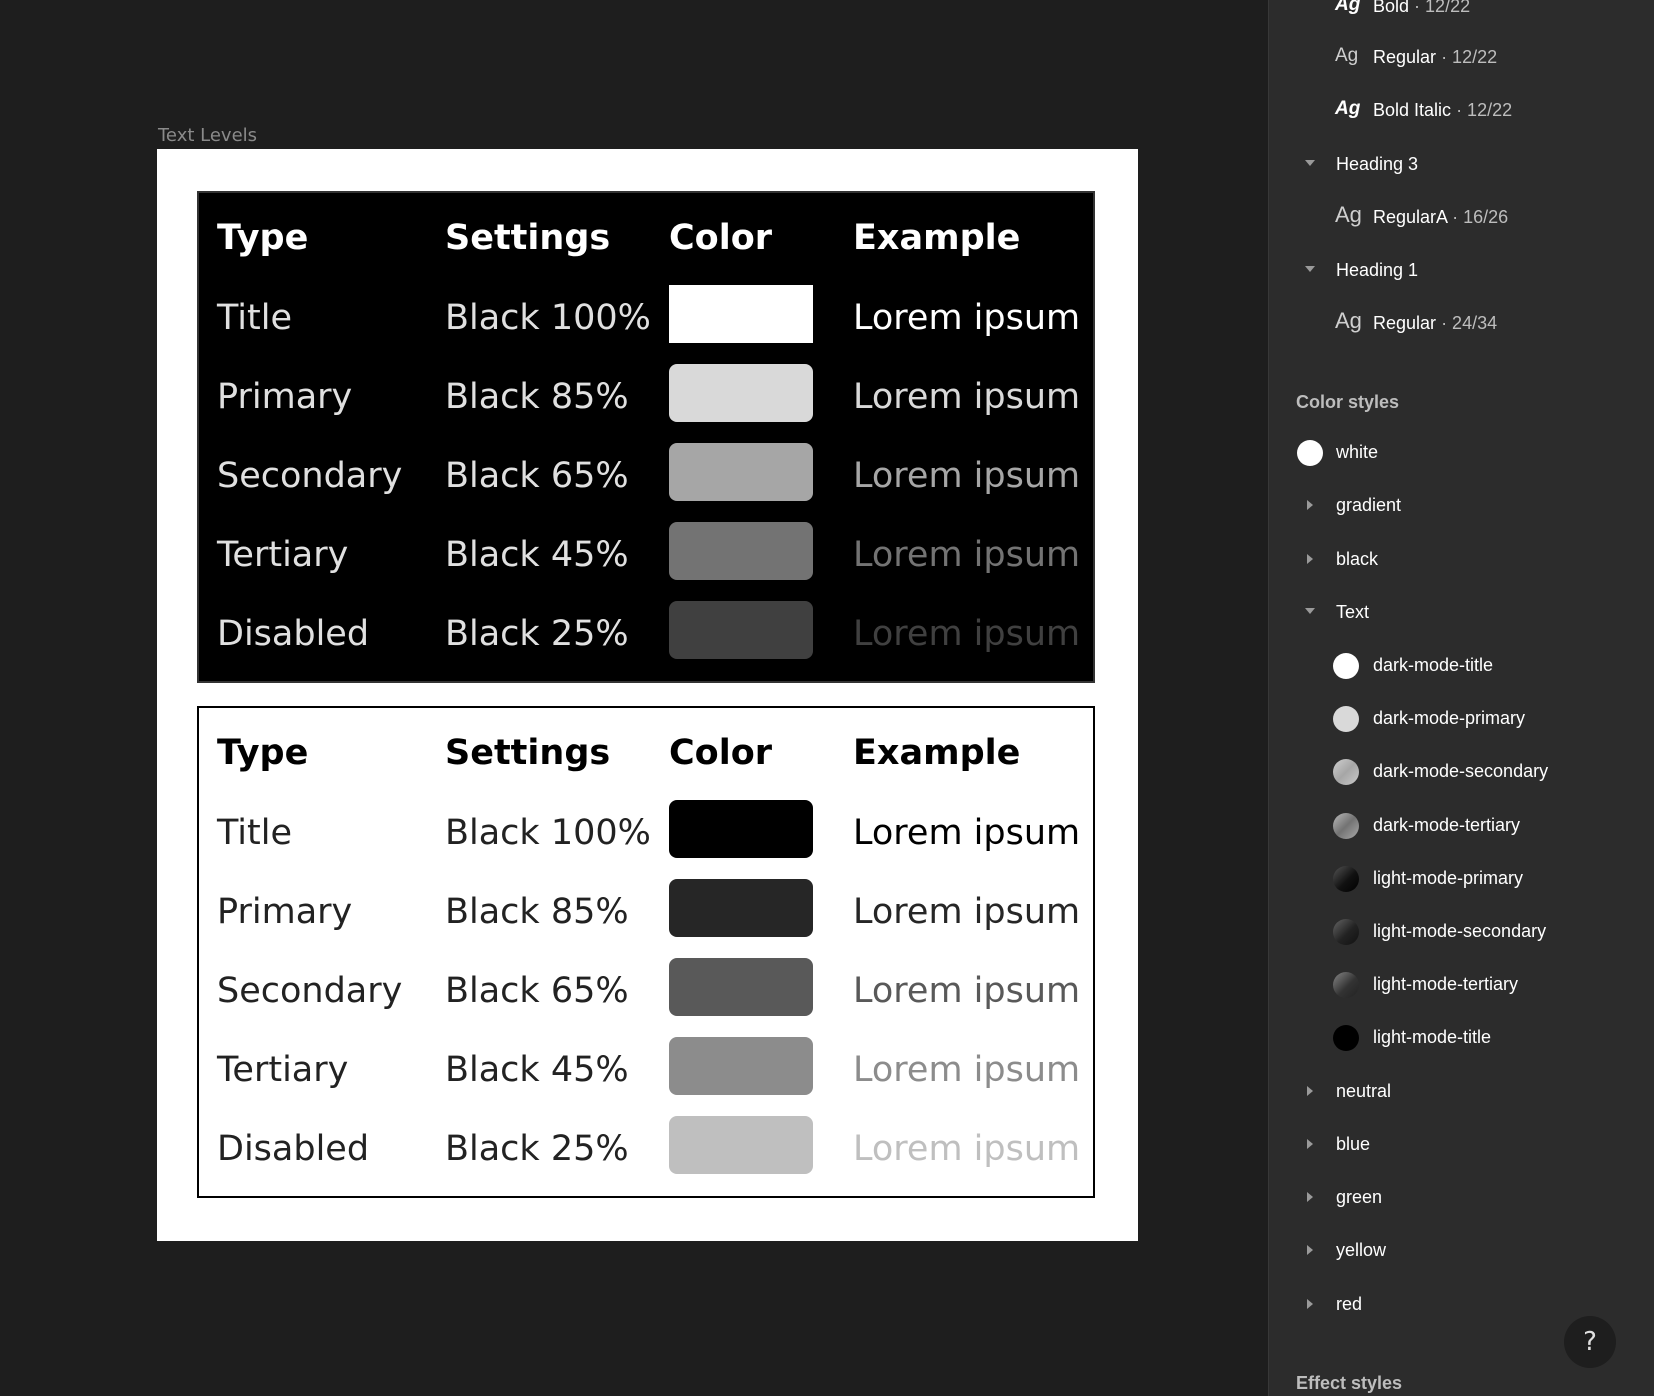  Describe the element at coordinates (1357, 452) in the screenshot. I see `color-style-label: white` at that location.